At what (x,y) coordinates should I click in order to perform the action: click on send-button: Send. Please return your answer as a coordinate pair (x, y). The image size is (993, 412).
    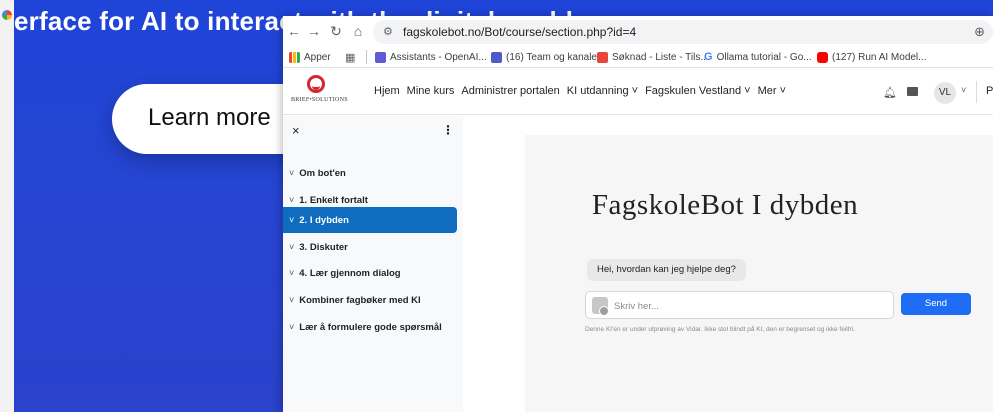
    Looking at the image, I should click on (936, 304).